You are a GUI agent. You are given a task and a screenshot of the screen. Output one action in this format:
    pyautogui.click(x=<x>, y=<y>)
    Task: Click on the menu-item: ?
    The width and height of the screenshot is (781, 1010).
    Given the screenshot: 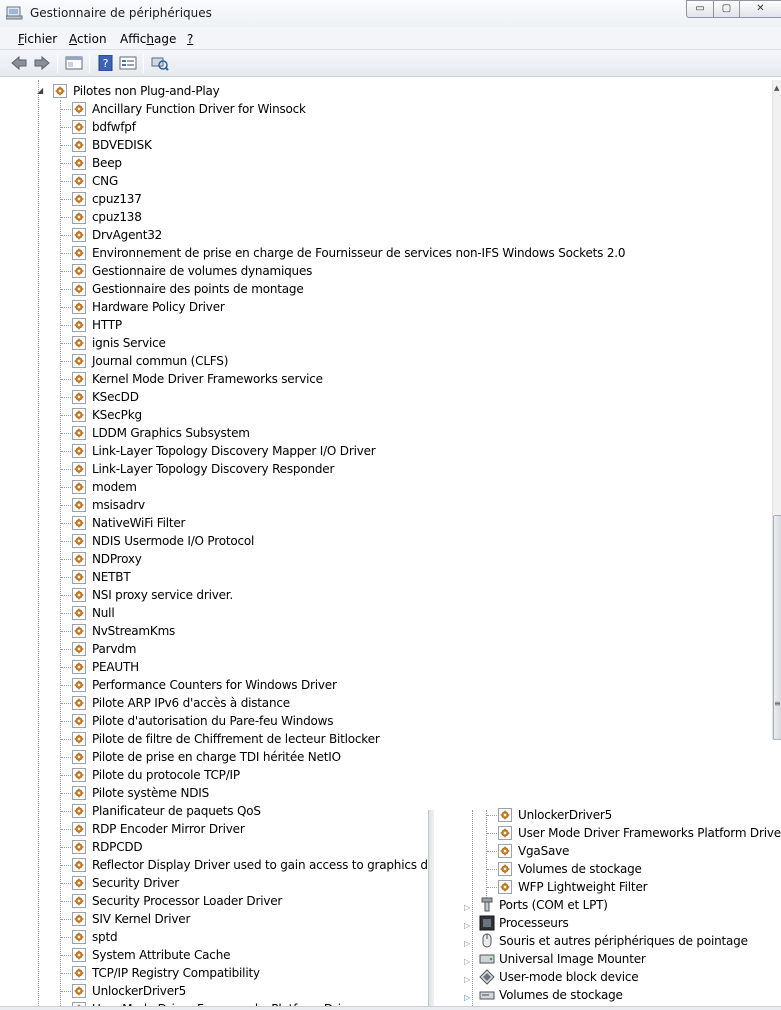 What is the action you would take?
    pyautogui.click(x=190, y=39)
    